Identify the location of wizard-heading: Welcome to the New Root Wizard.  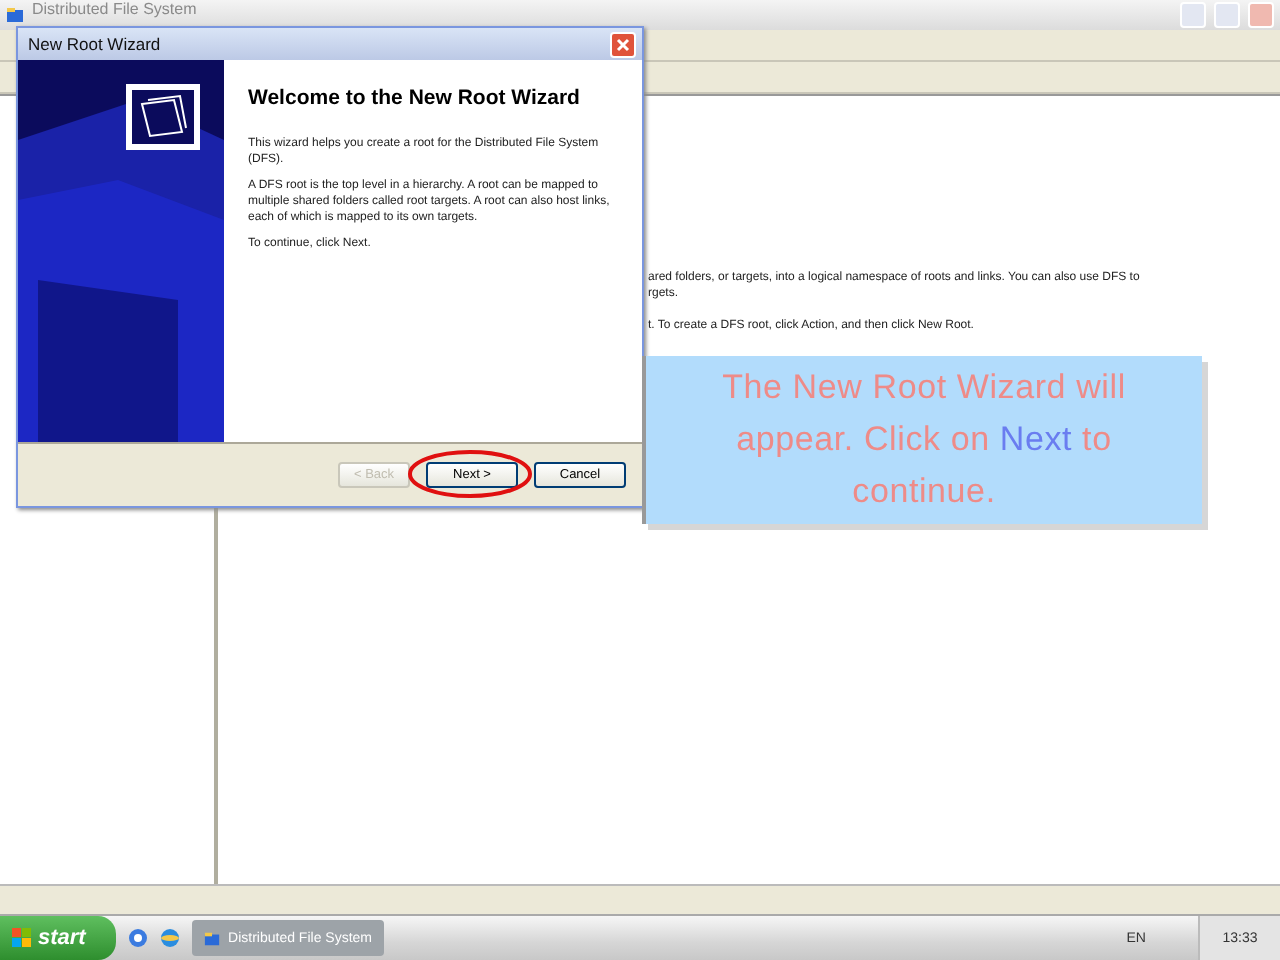
(415, 98).